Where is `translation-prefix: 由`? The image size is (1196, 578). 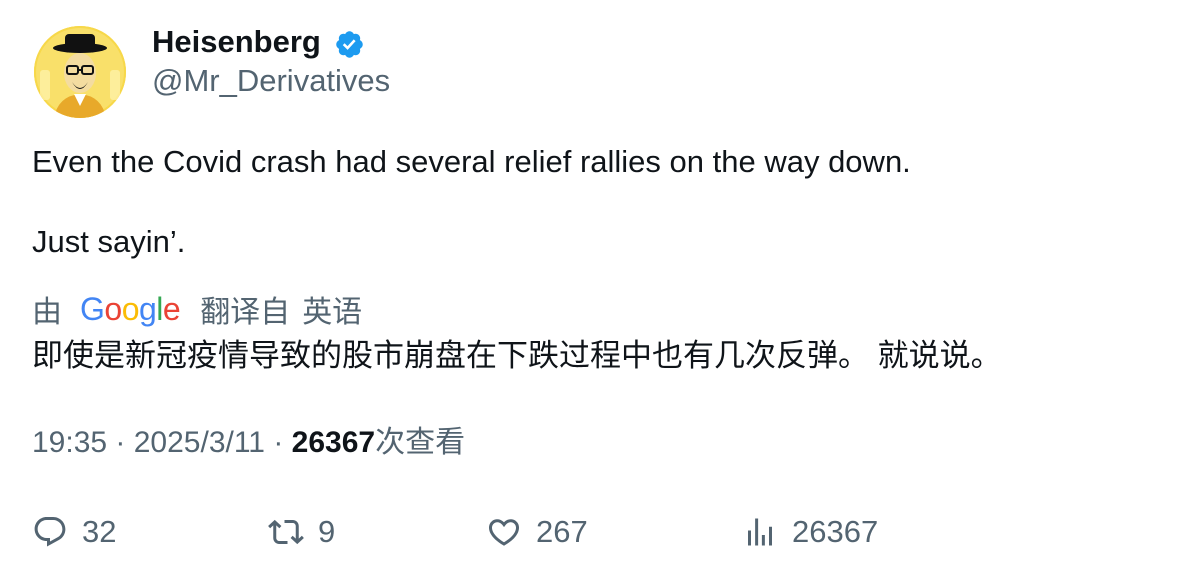
translation-prefix: 由 is located at coordinates (47, 312).